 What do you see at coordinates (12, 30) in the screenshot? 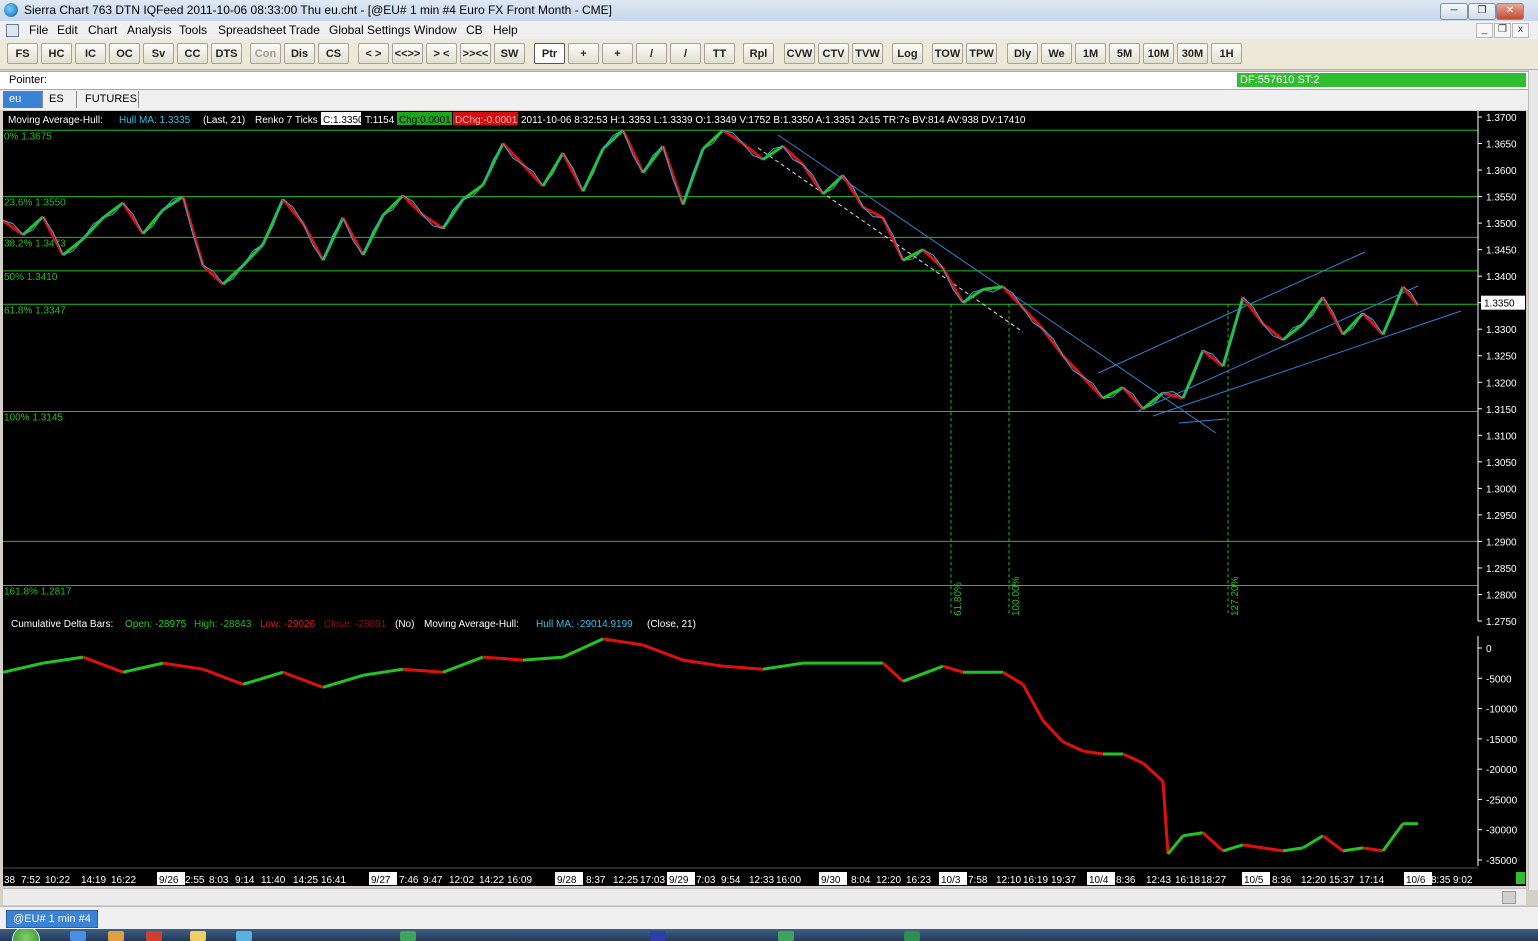
I see `document-icon` at bounding box center [12, 30].